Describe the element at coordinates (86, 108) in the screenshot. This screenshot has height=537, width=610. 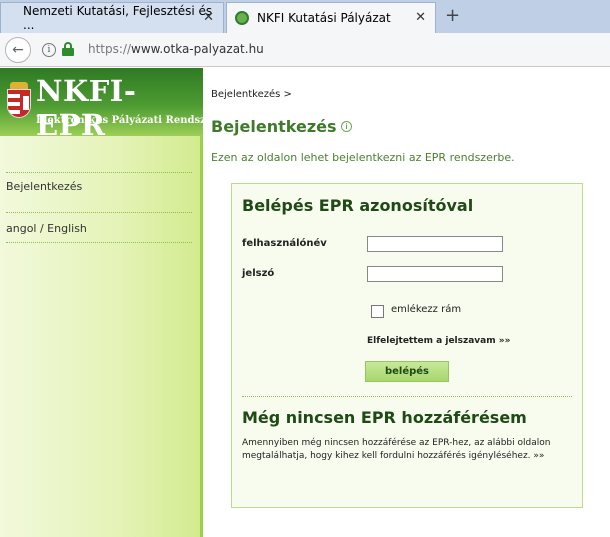
I see `logo-title: NKFI-EPR` at that location.